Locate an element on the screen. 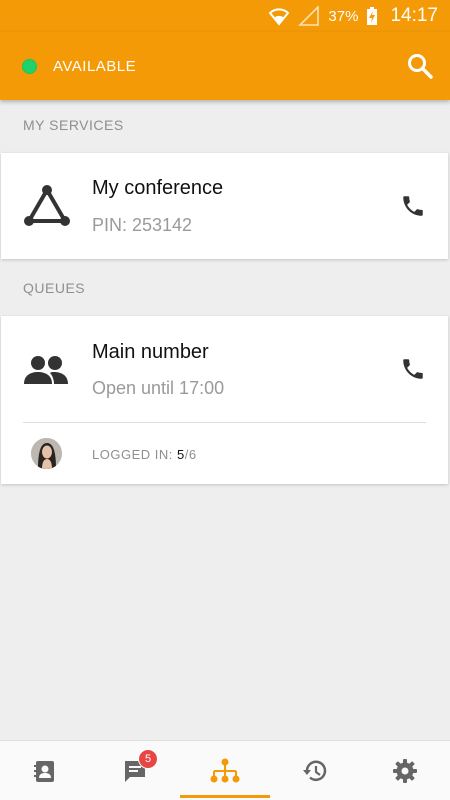  nav-settings is located at coordinates (405, 770).